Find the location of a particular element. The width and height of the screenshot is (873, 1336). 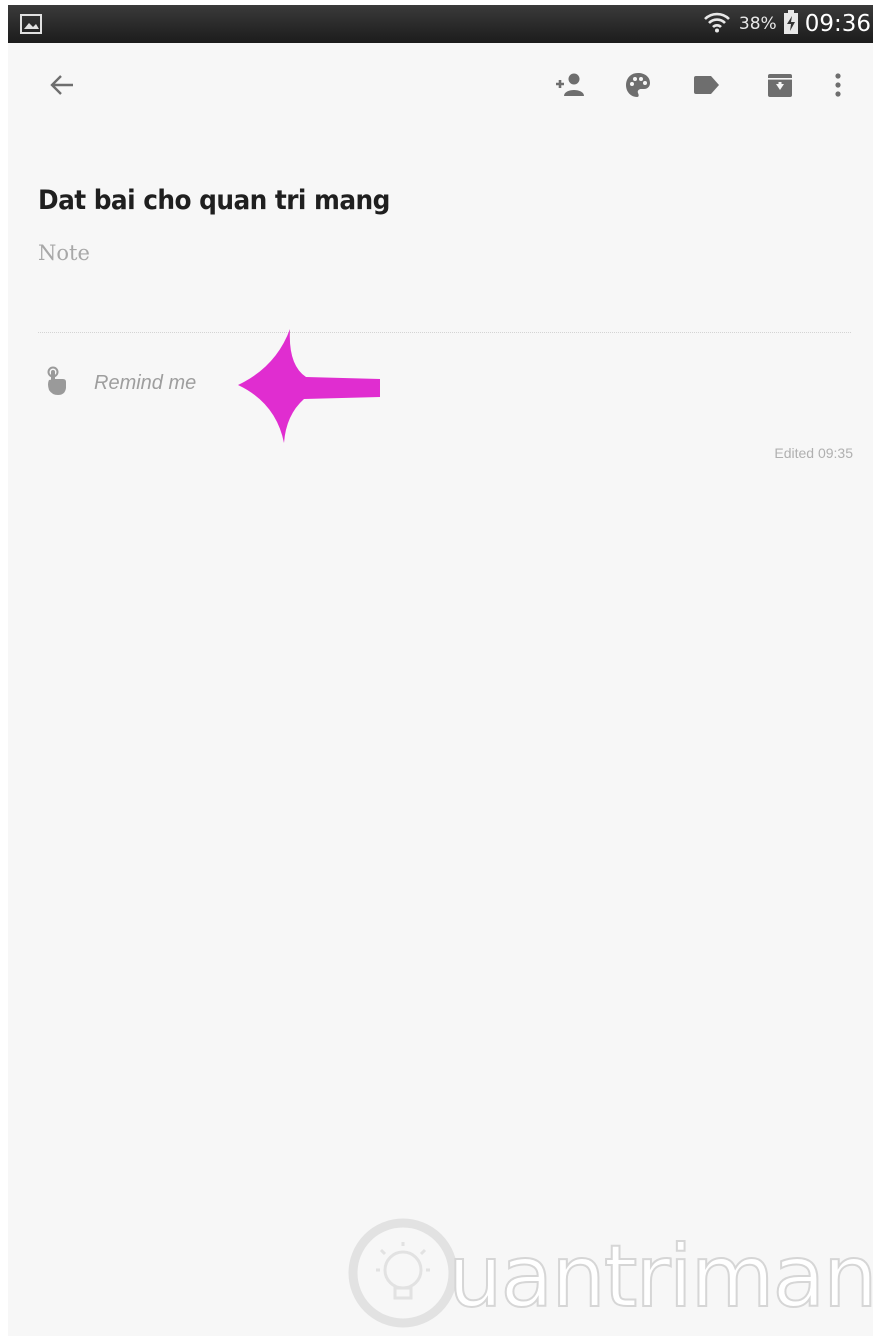

archive-button is located at coordinates (780, 87).